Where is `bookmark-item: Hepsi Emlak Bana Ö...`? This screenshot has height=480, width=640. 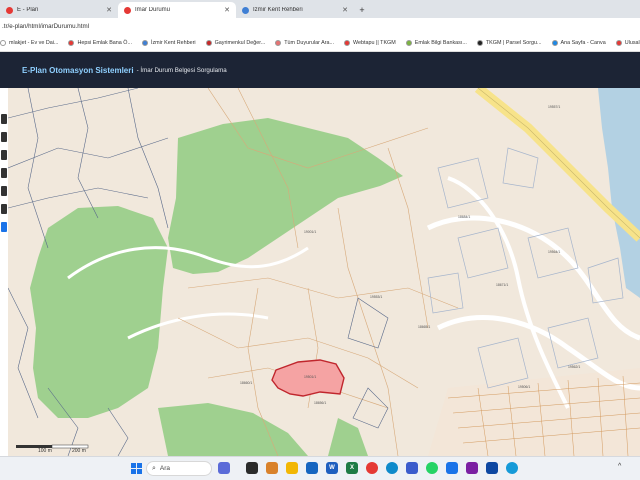 bookmark-item: Hepsi Emlak Bana Ö... is located at coordinates (100, 42).